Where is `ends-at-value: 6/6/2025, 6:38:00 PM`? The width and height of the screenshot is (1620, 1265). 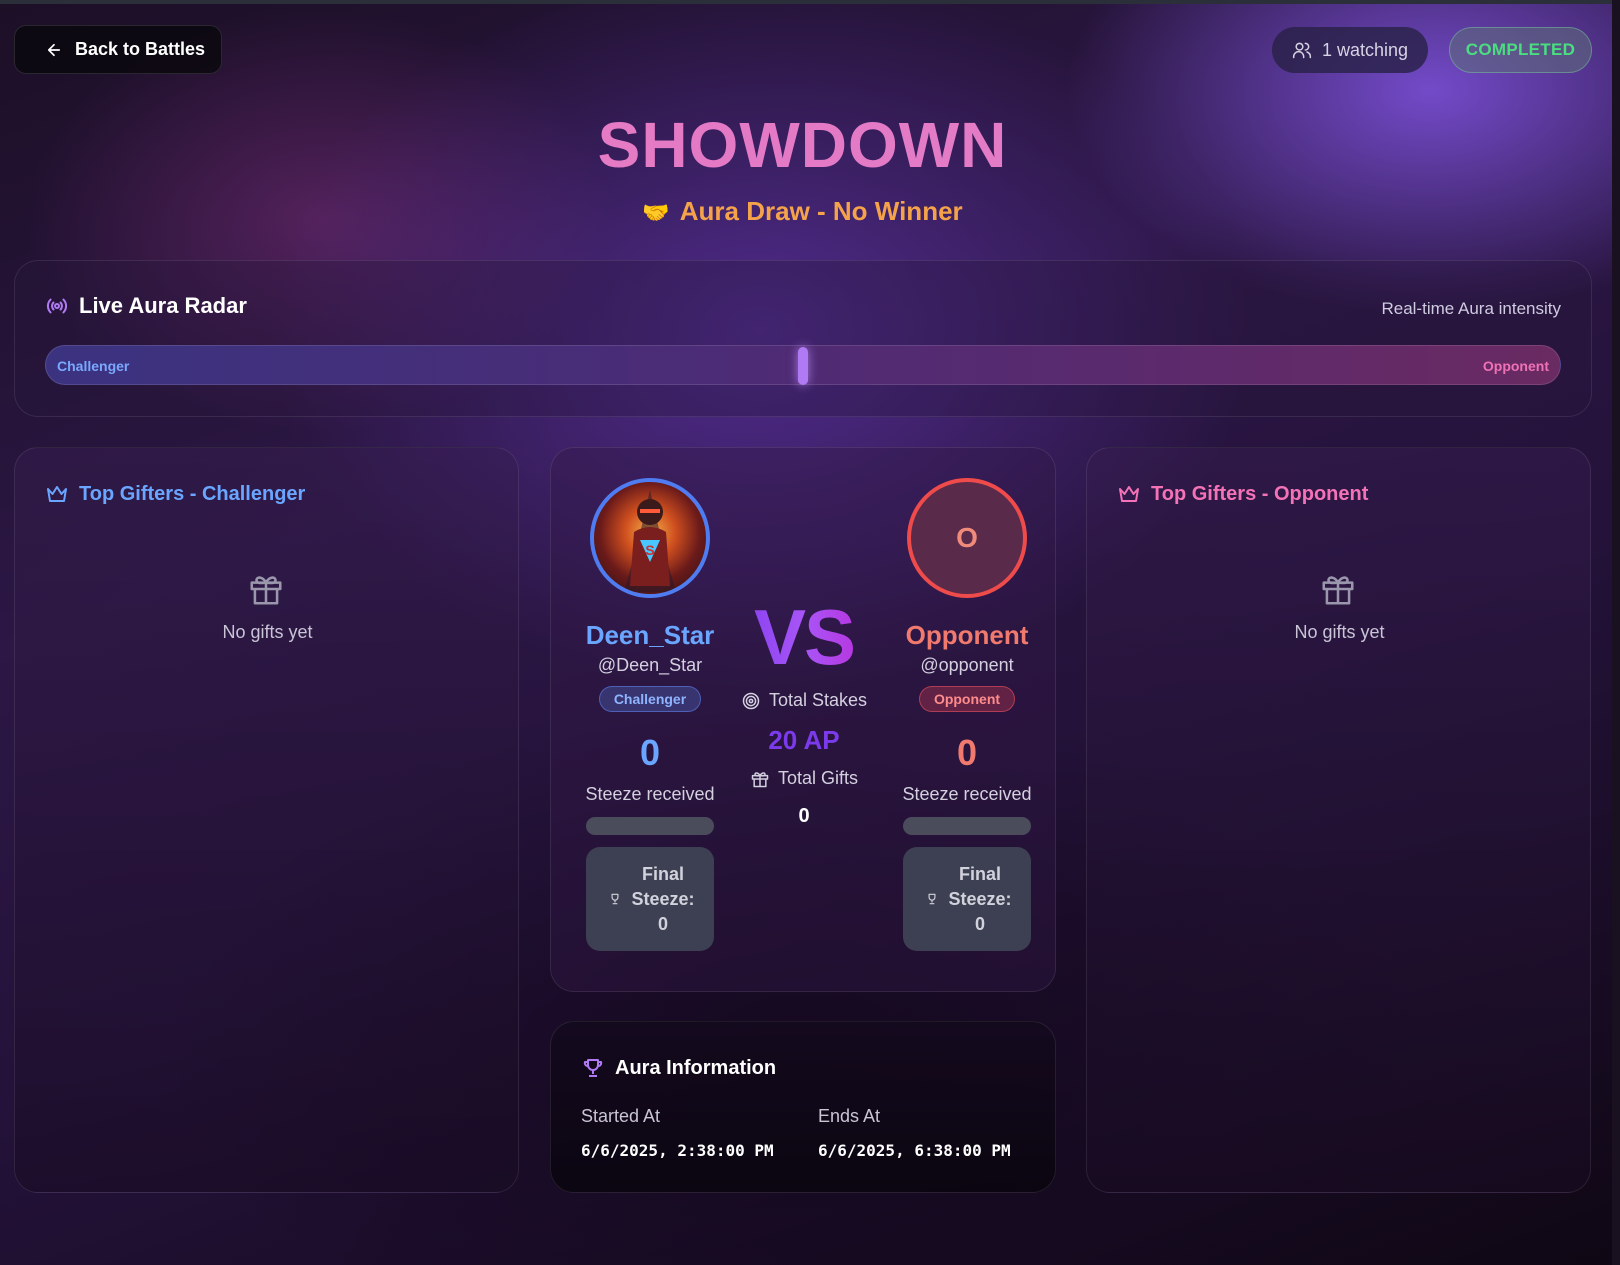 ends-at-value: 6/6/2025, 6:38:00 PM is located at coordinates (914, 1150).